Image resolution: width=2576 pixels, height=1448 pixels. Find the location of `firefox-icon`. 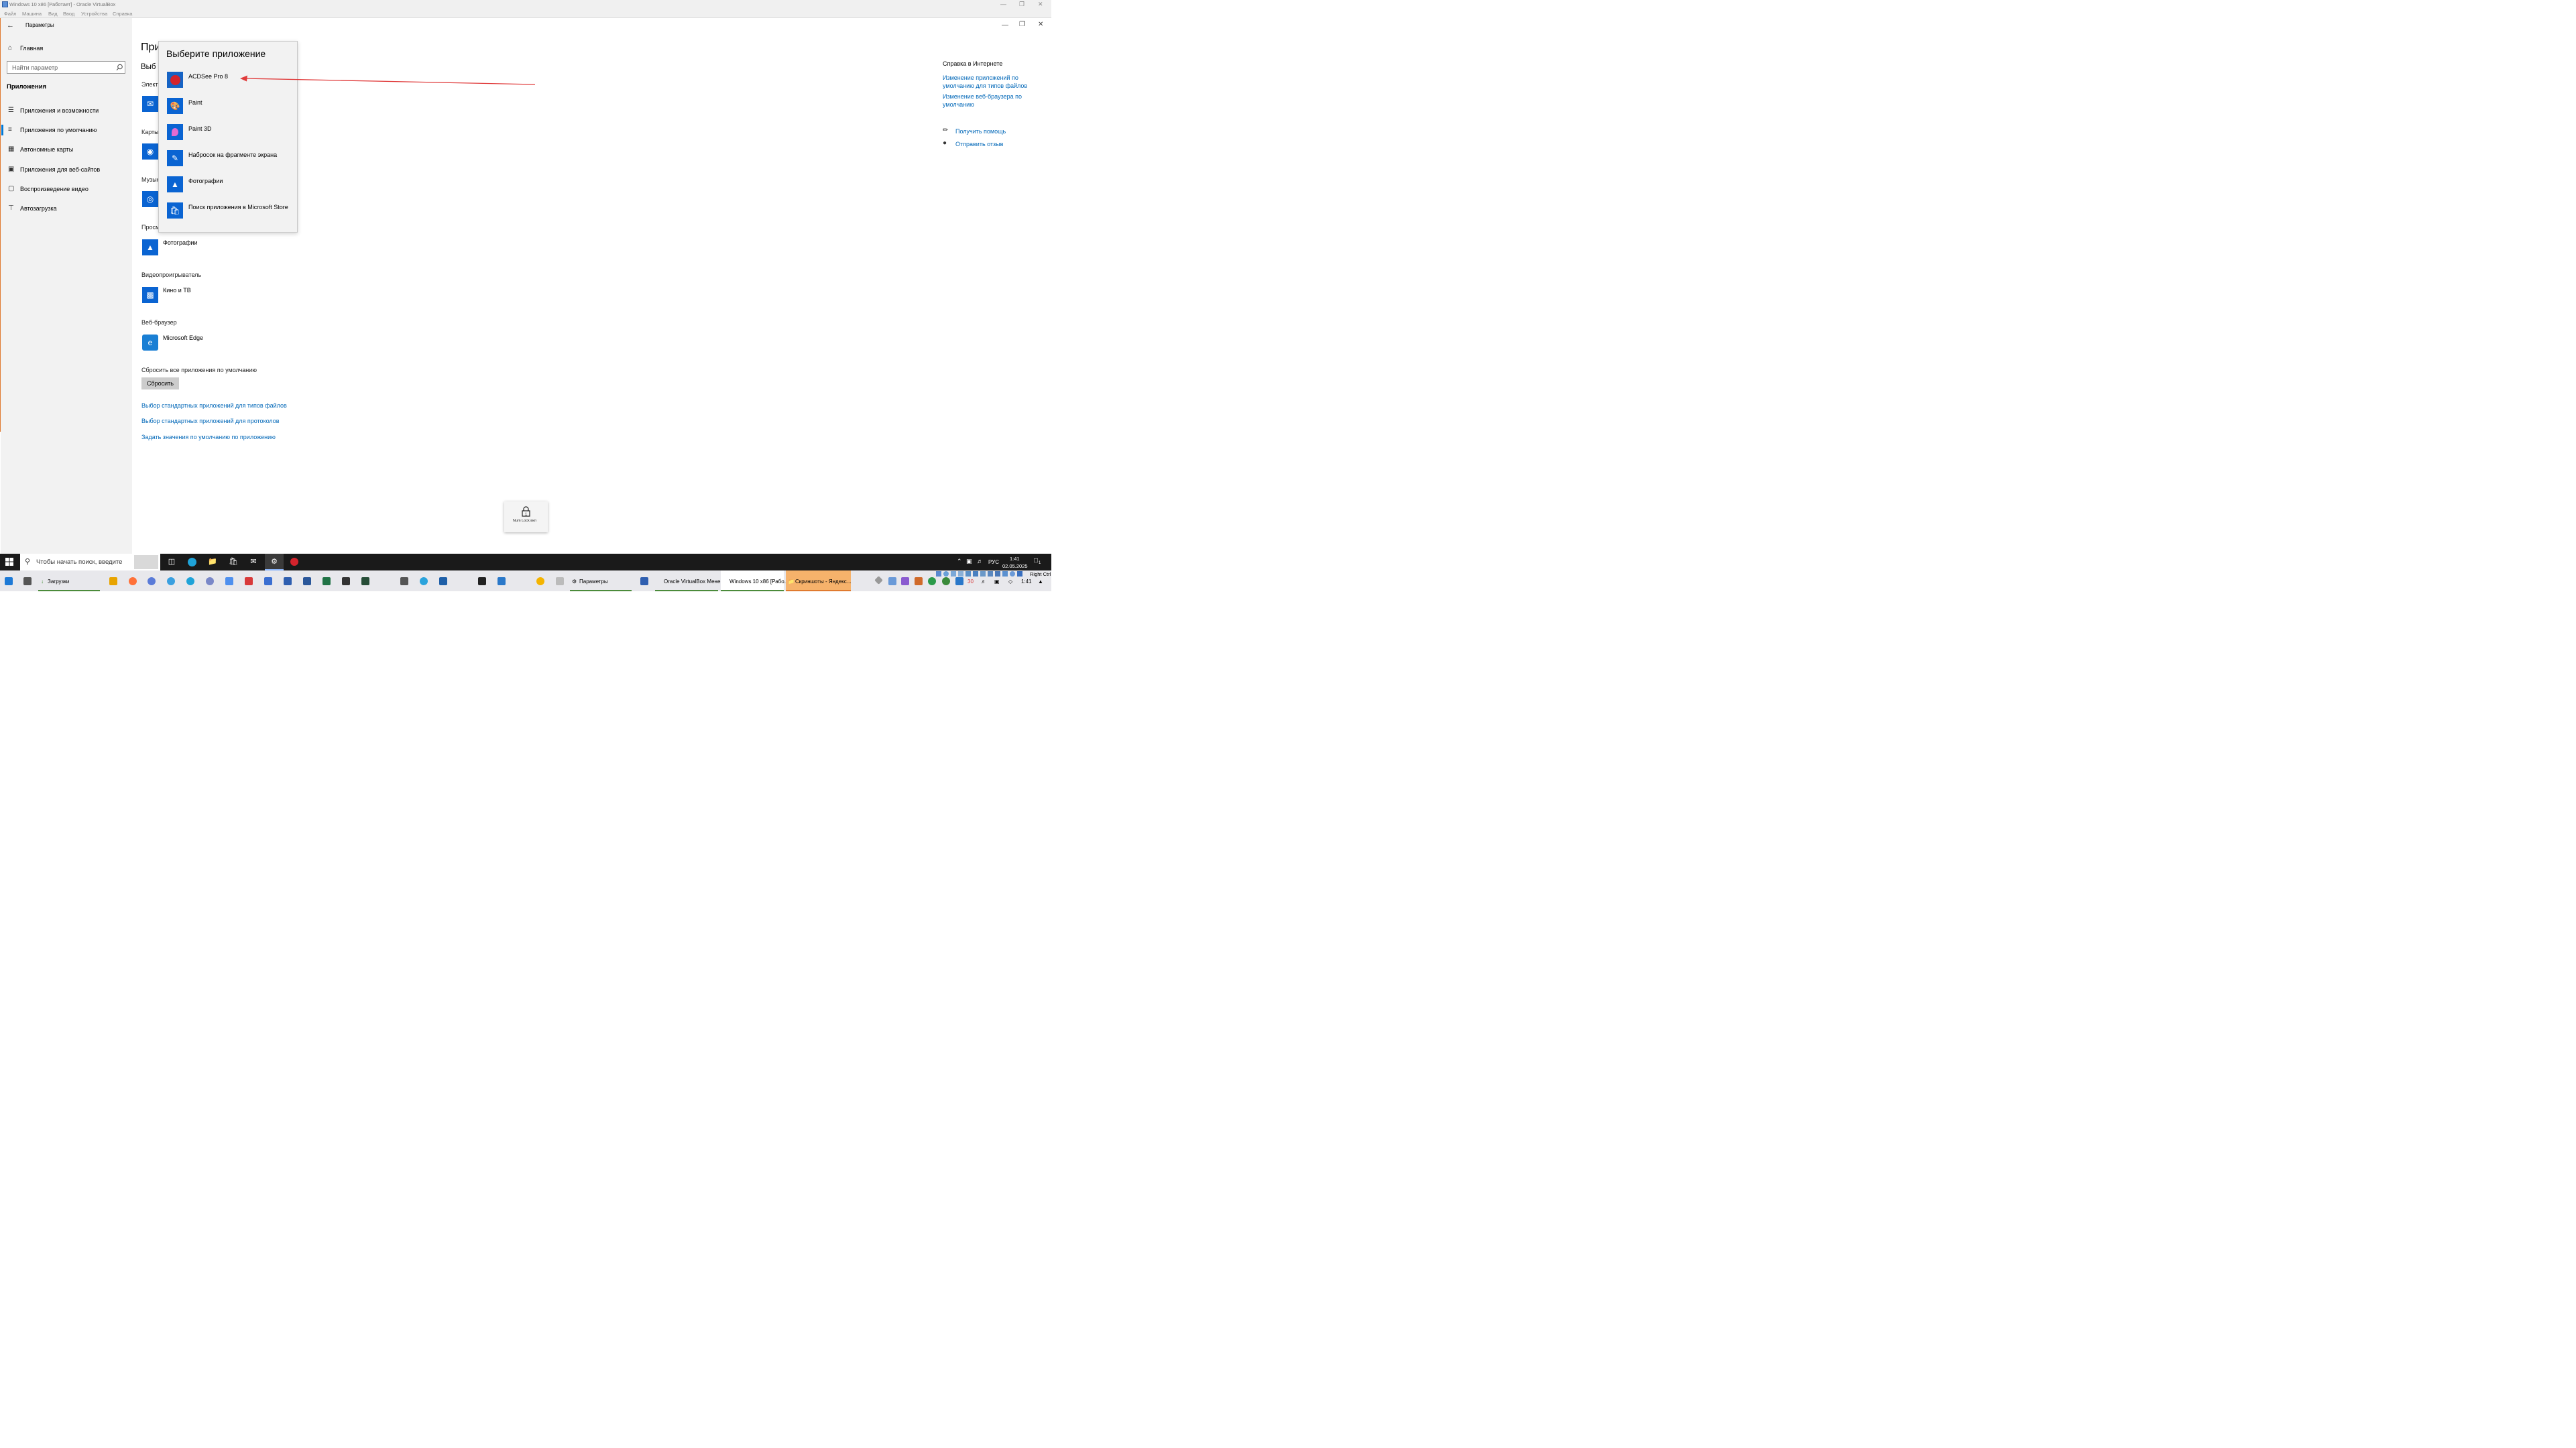

firefox-icon is located at coordinates (133, 581).